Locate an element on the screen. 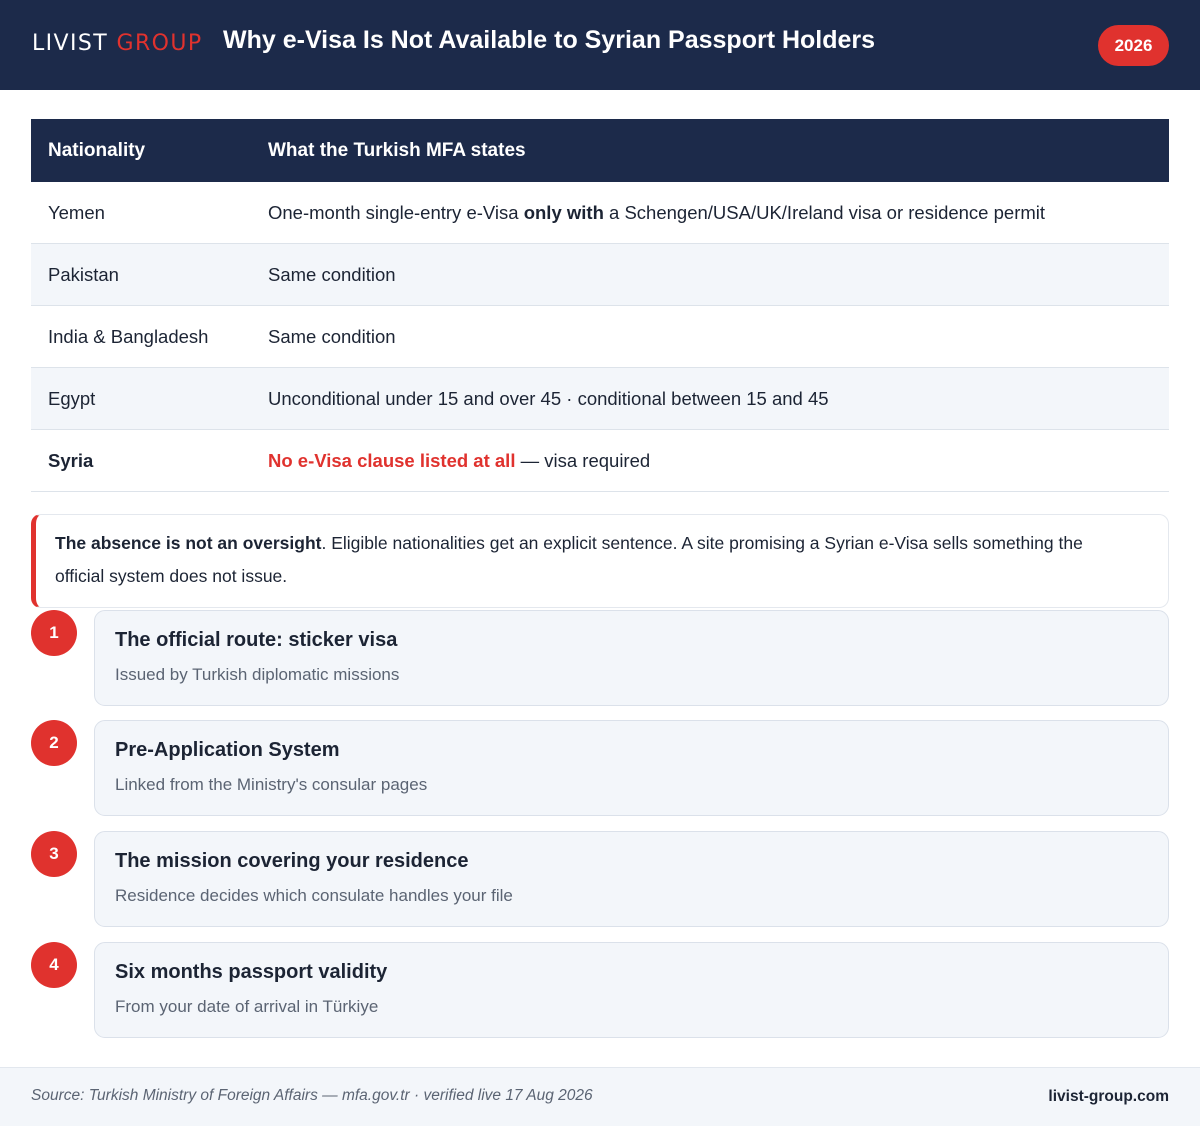  statement-emphasis: only with is located at coordinates (563, 212).